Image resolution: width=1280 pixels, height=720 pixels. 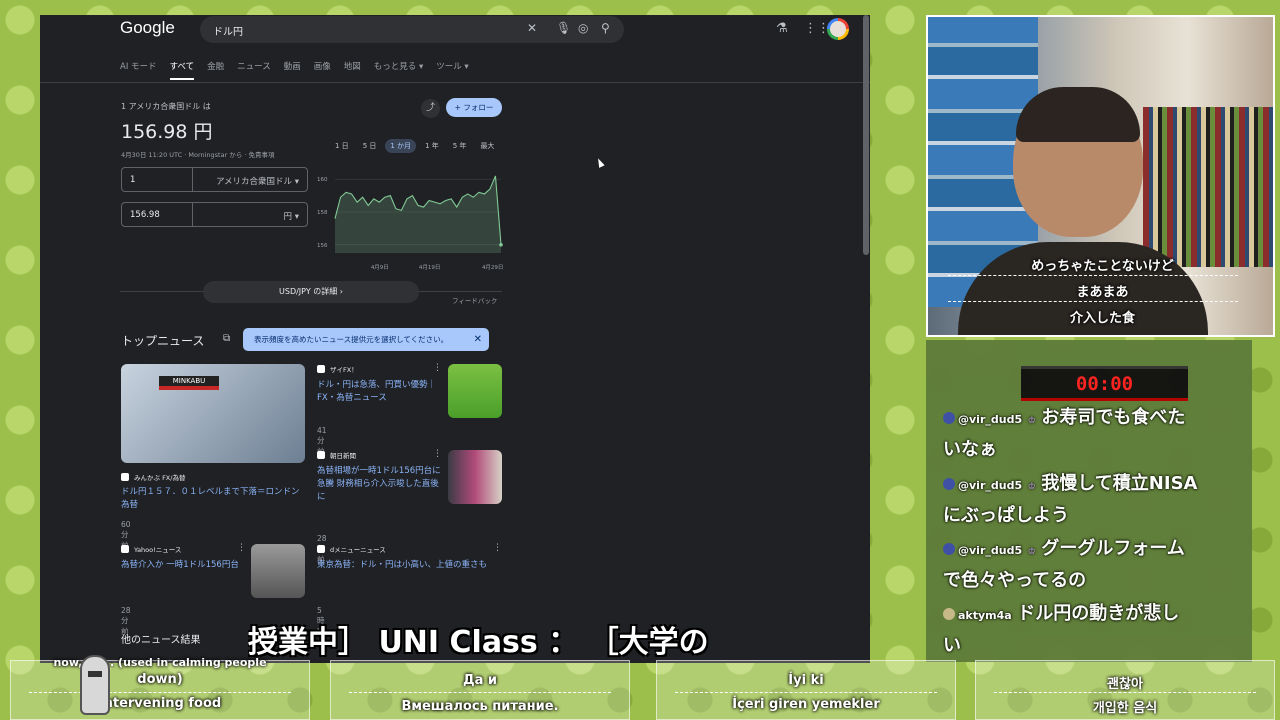 What do you see at coordinates (806, 680) in the screenshot?
I see `subtitle-line: İyi ki` at bounding box center [806, 680].